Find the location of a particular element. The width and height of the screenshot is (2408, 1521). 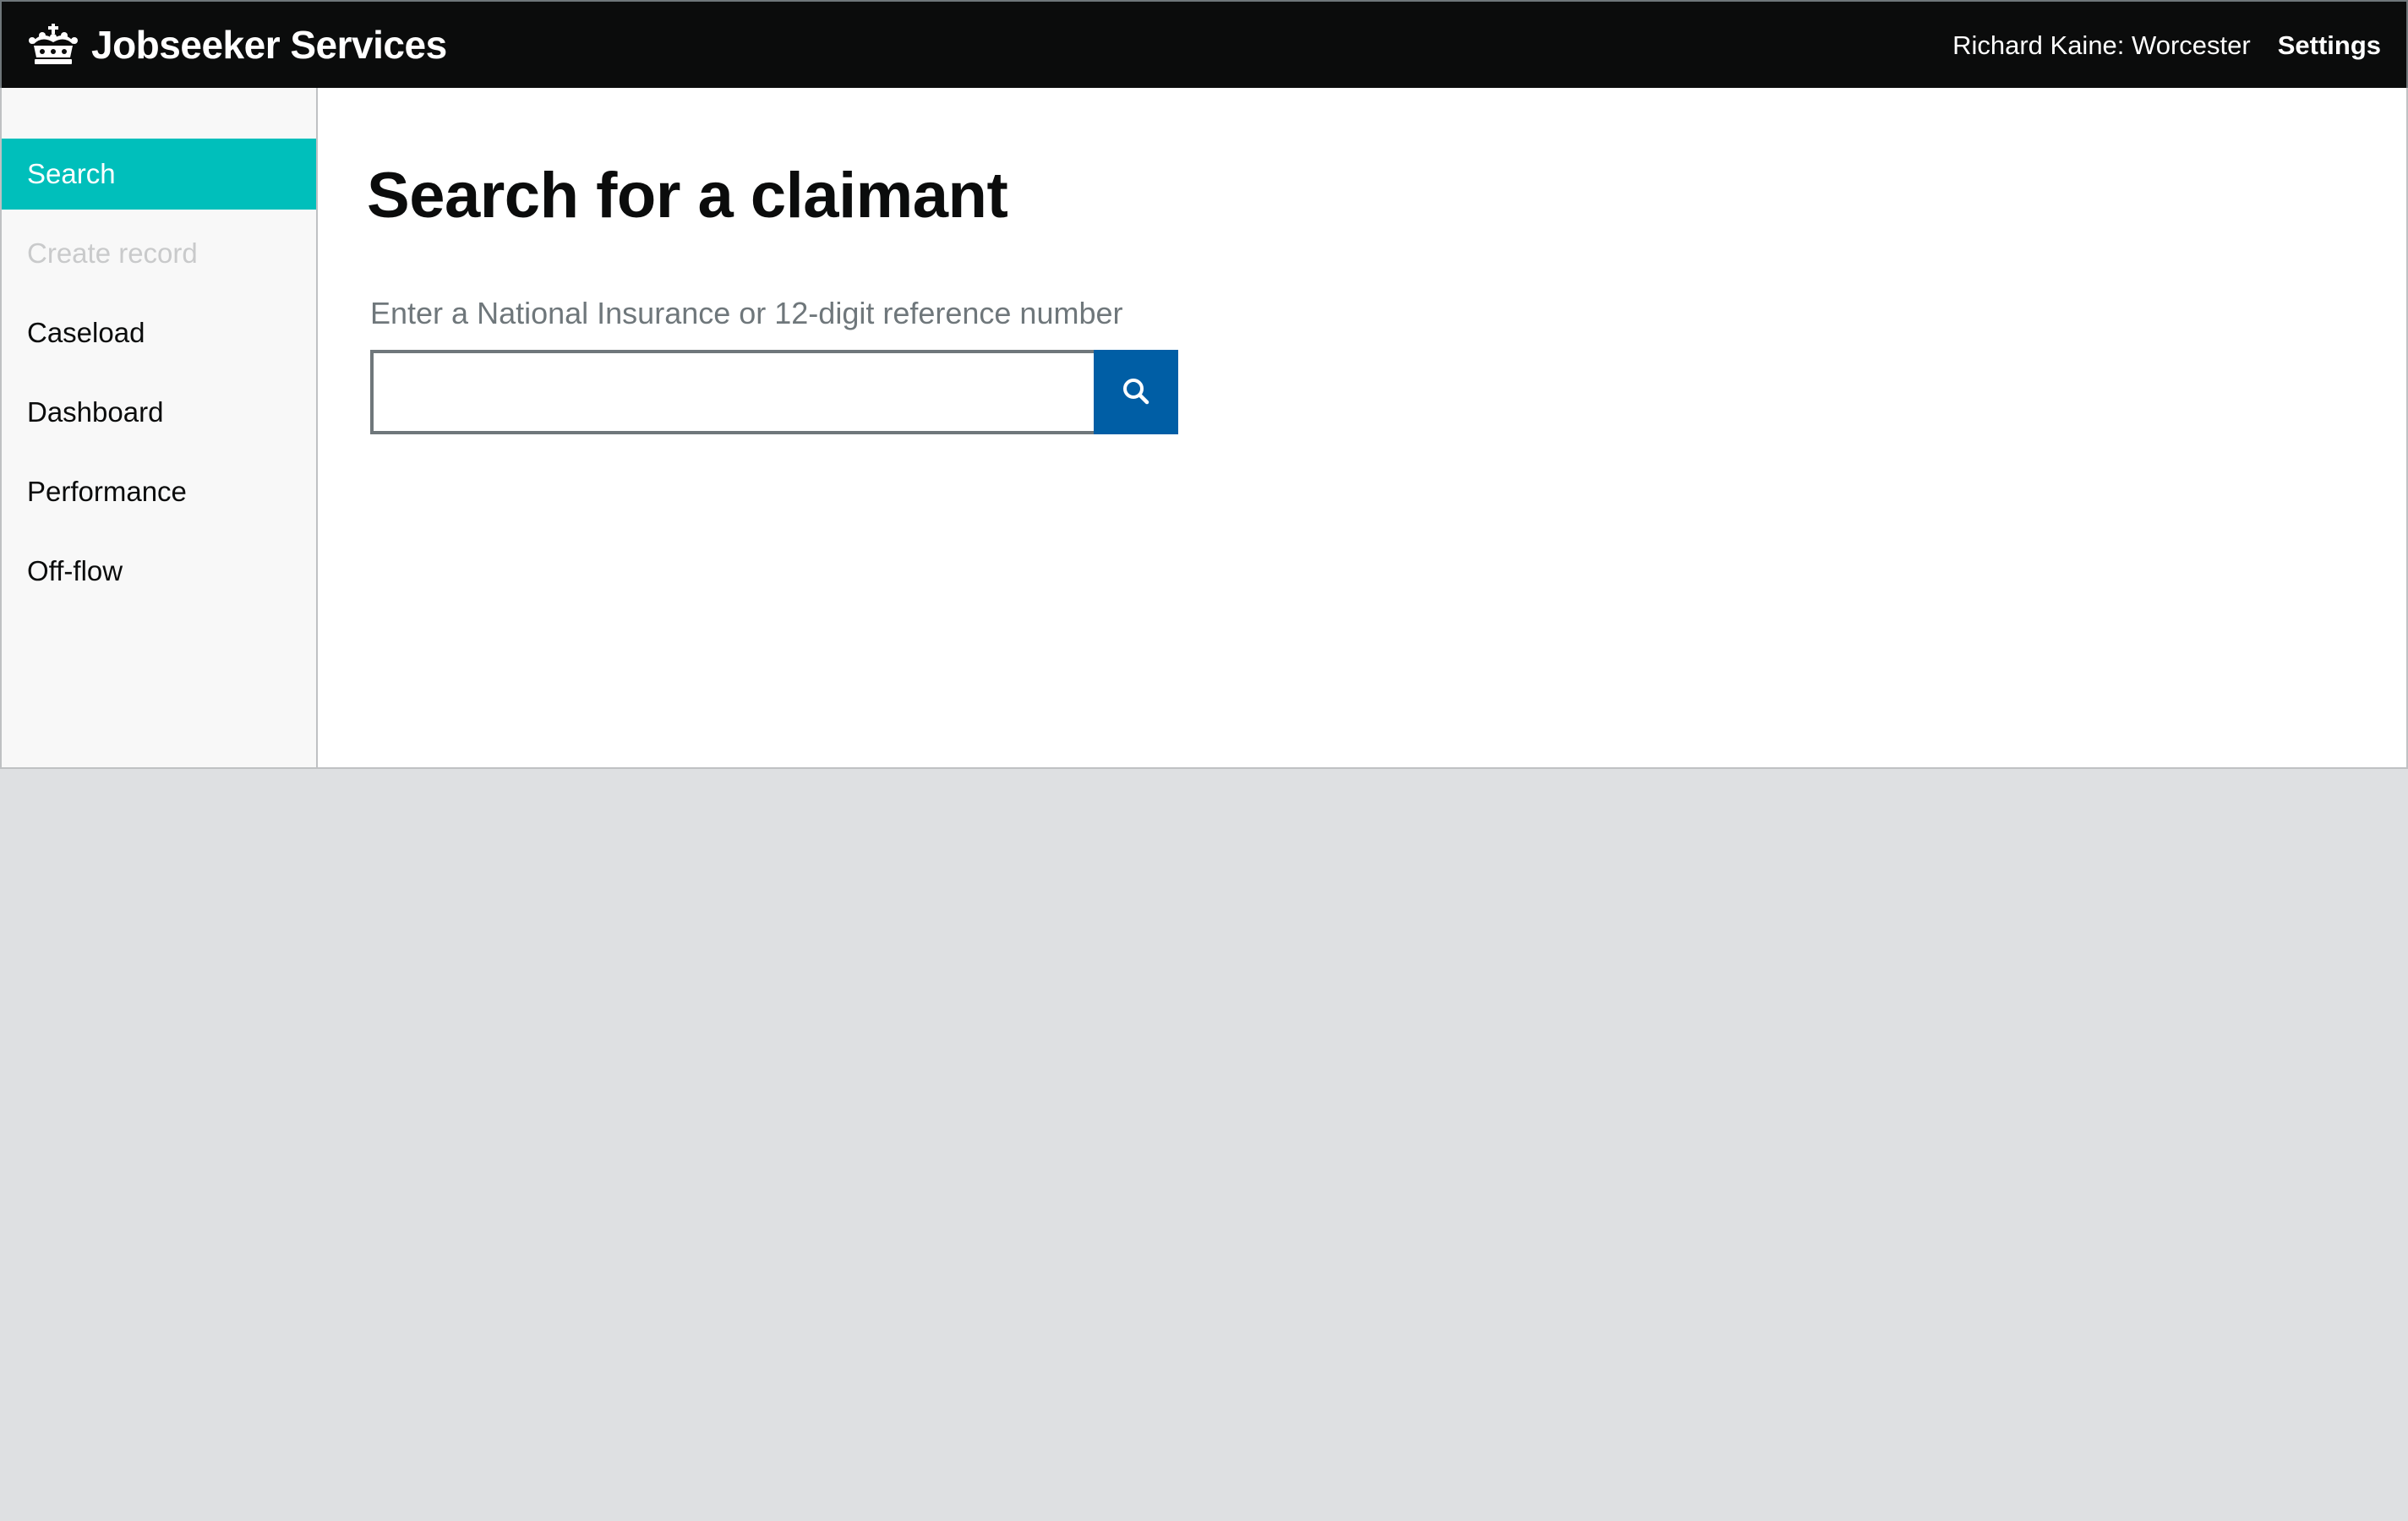

sidebar-item-dashboard: Dashboard is located at coordinates (159, 412).